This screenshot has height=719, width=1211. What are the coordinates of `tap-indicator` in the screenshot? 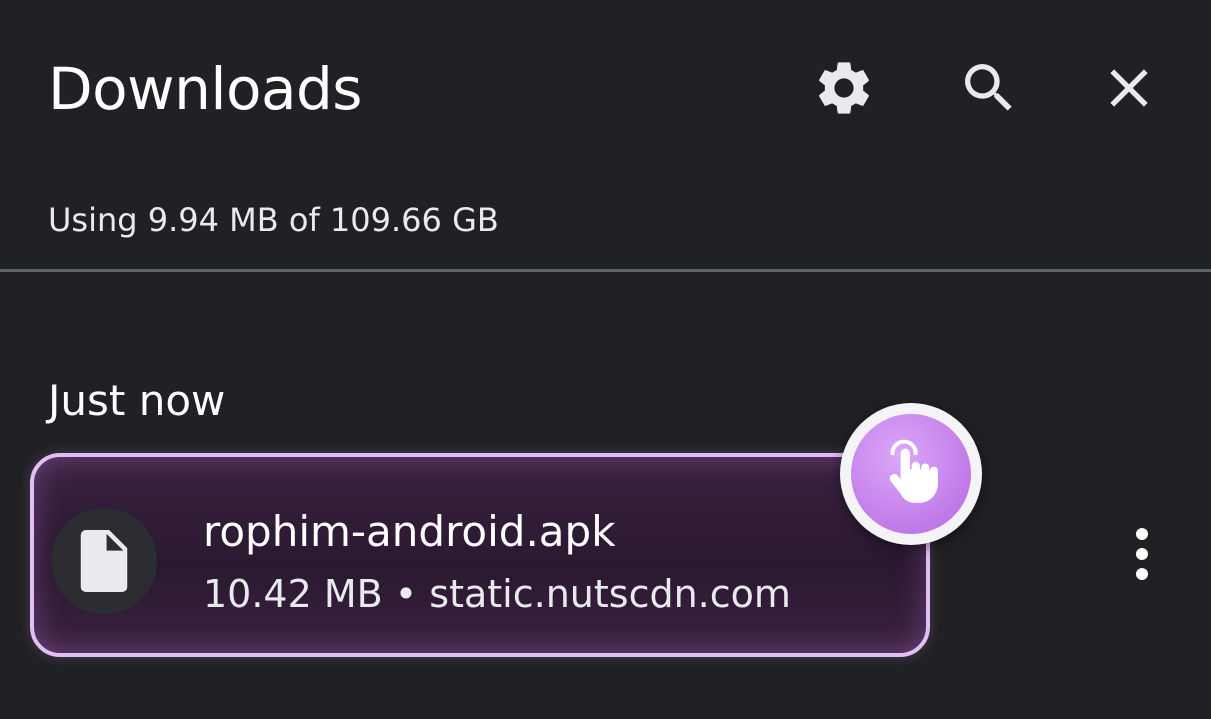 It's located at (911, 474).